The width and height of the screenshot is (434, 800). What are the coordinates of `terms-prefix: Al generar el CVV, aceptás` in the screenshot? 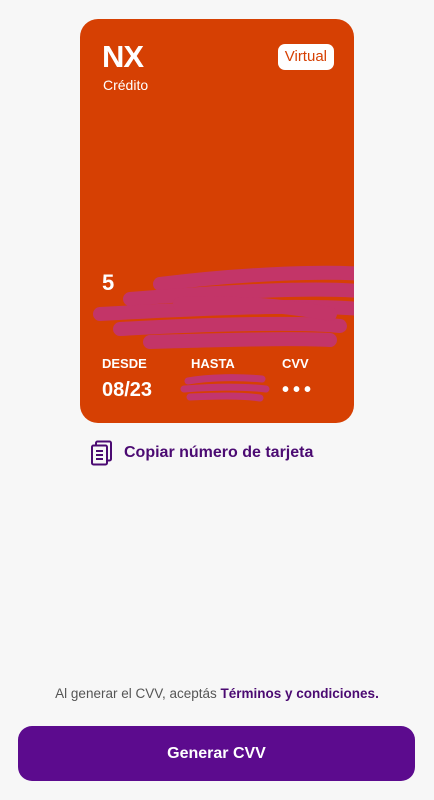 It's located at (138, 693).